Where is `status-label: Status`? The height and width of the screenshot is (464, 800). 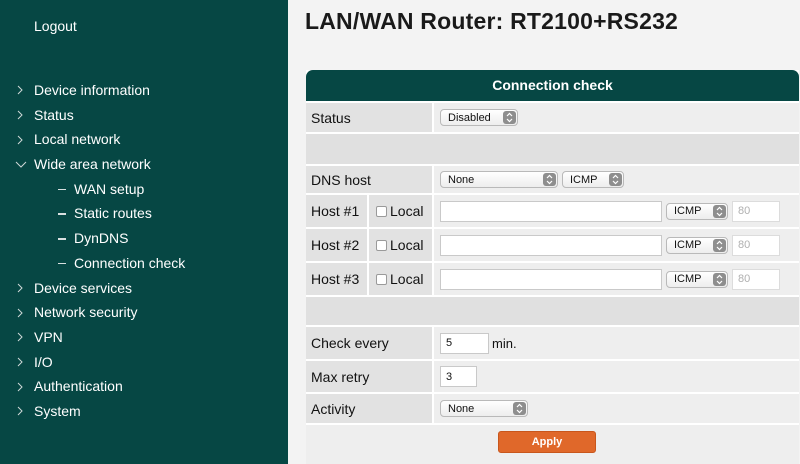 status-label: Status is located at coordinates (370, 117).